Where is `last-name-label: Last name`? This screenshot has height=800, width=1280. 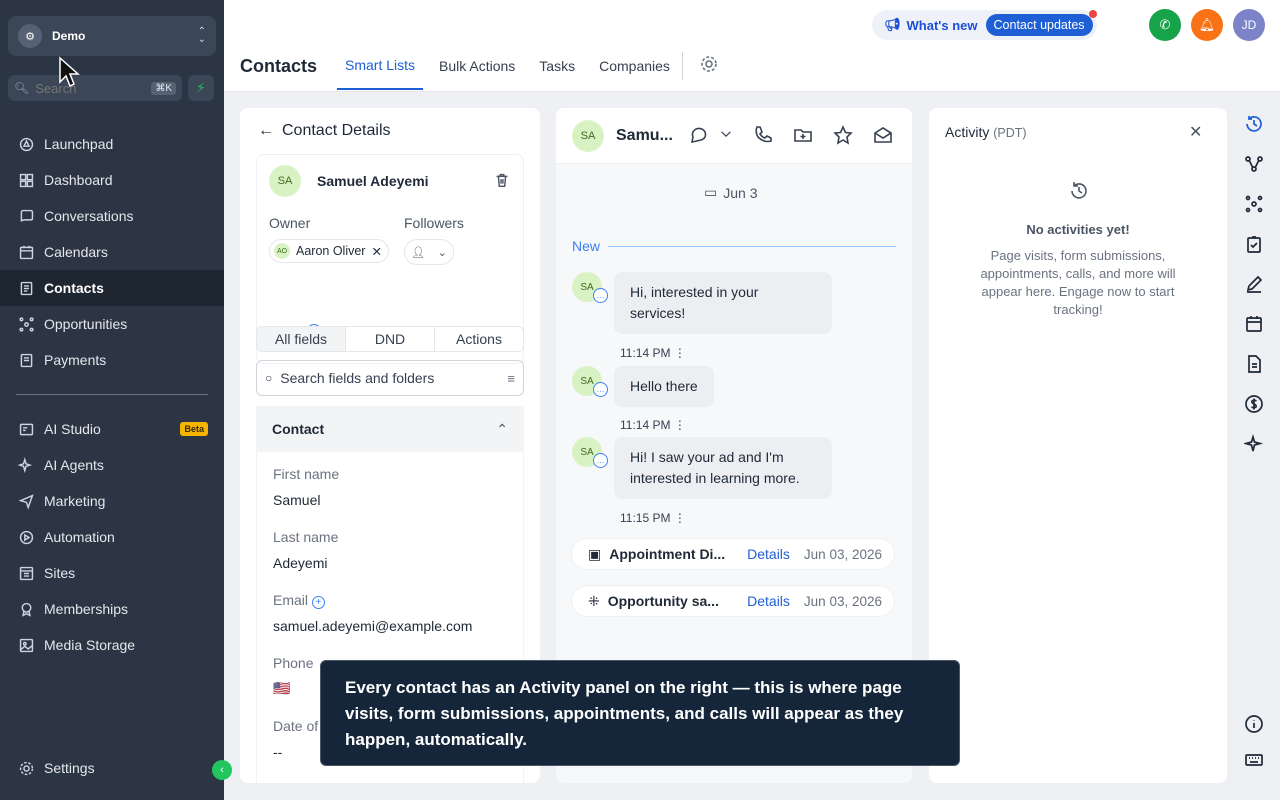 last-name-label: Last name is located at coordinates (306, 537).